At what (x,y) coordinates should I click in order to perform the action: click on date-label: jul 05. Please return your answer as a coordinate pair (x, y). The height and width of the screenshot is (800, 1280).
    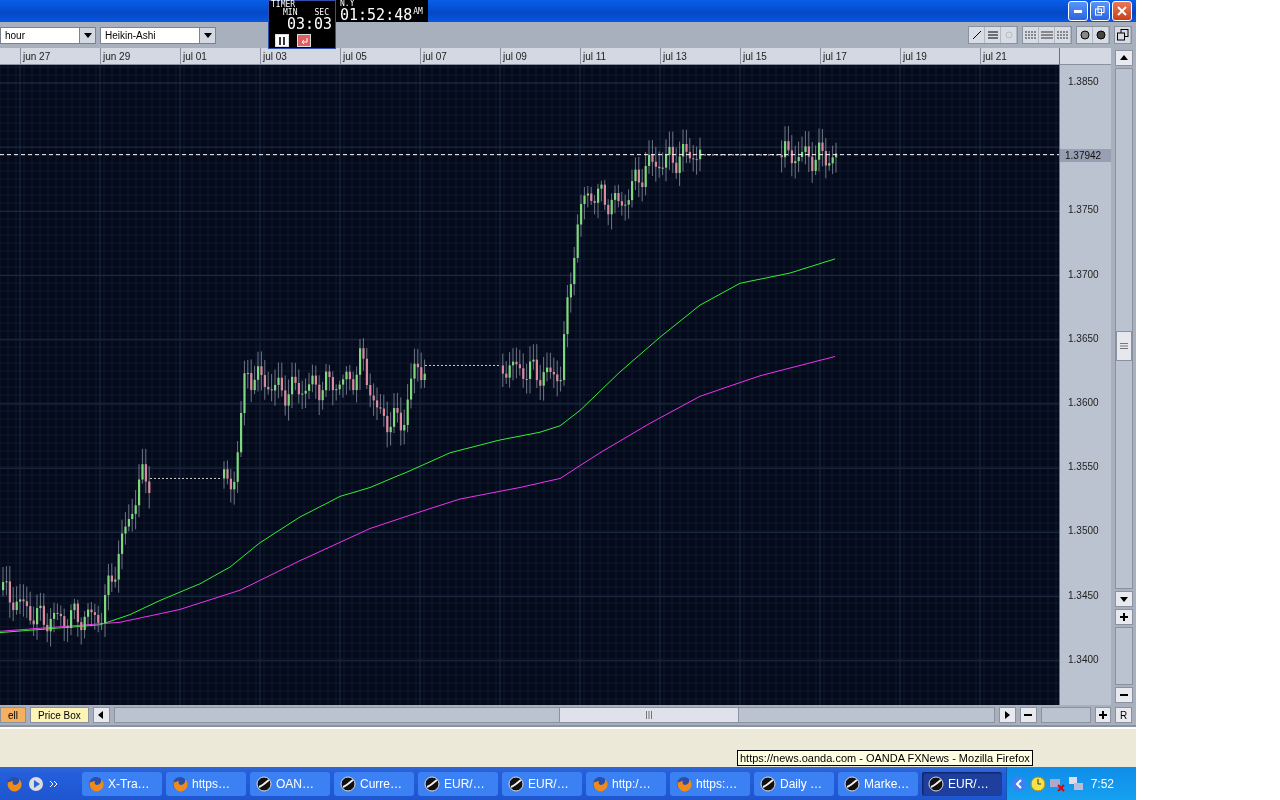
    Looking at the image, I should click on (380, 56).